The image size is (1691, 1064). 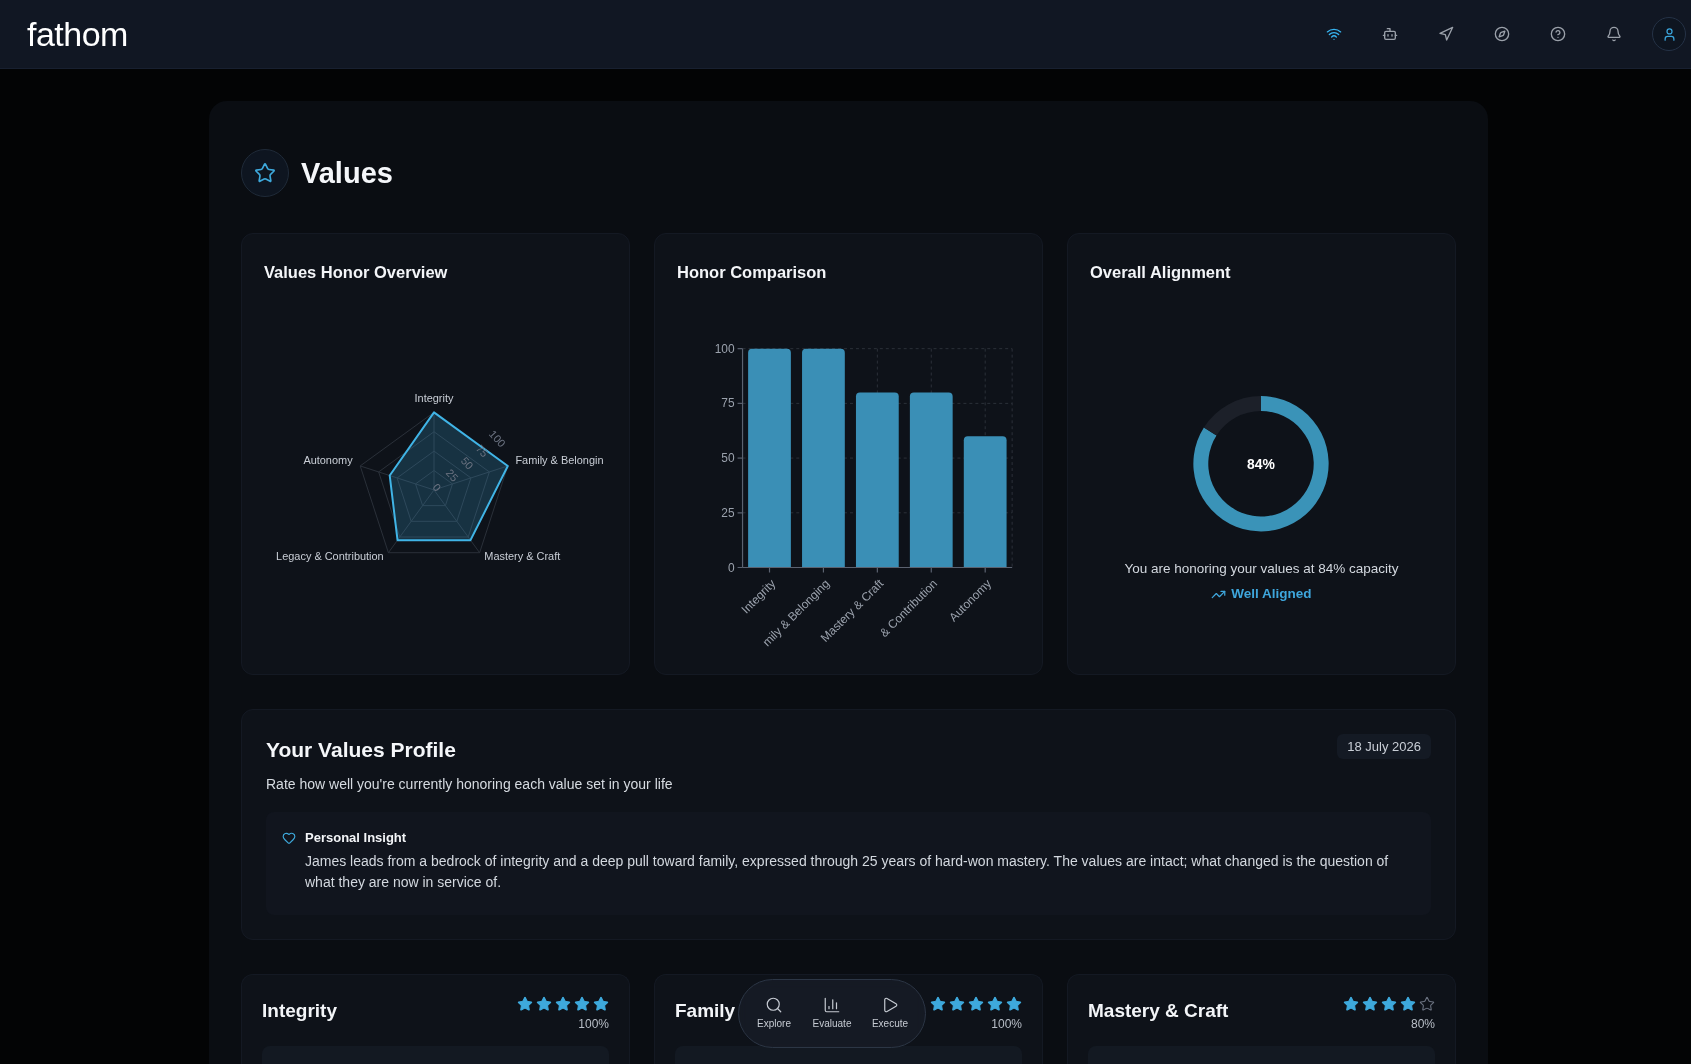 What do you see at coordinates (832, 1005) in the screenshot?
I see `bar-chart-icon` at bounding box center [832, 1005].